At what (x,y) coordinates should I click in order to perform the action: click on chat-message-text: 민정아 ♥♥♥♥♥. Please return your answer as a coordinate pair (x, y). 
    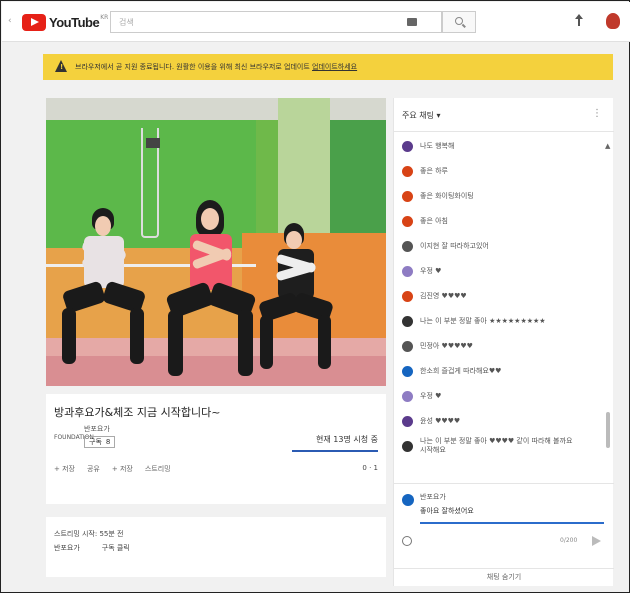
    Looking at the image, I should click on (446, 346).